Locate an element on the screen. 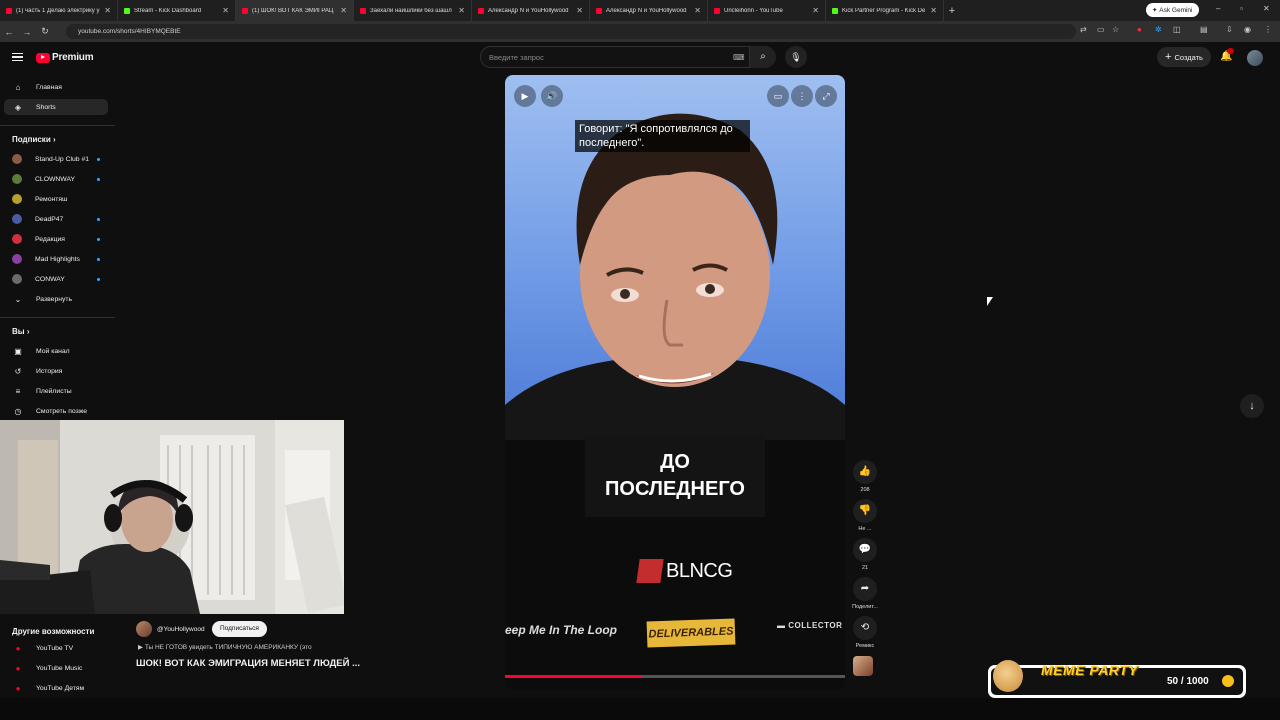 The width and height of the screenshot is (1280, 720). reload-icon: ↻ is located at coordinates (45, 31).